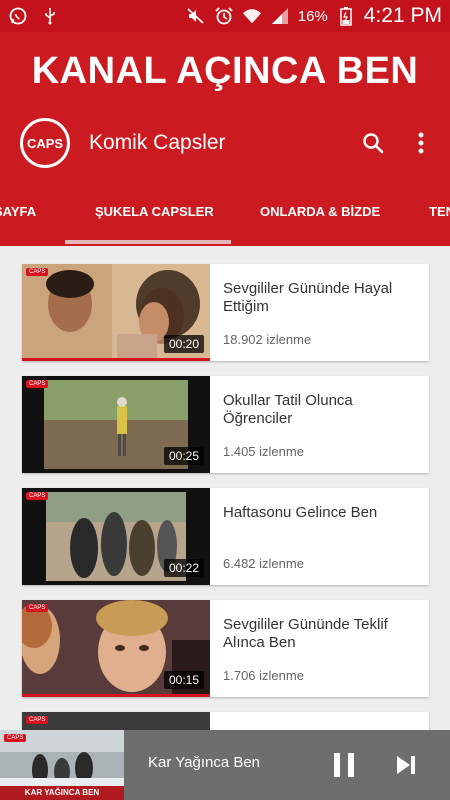 This screenshot has width=450, height=800. What do you see at coordinates (50, 16) in the screenshot?
I see `usb-icon` at bounding box center [50, 16].